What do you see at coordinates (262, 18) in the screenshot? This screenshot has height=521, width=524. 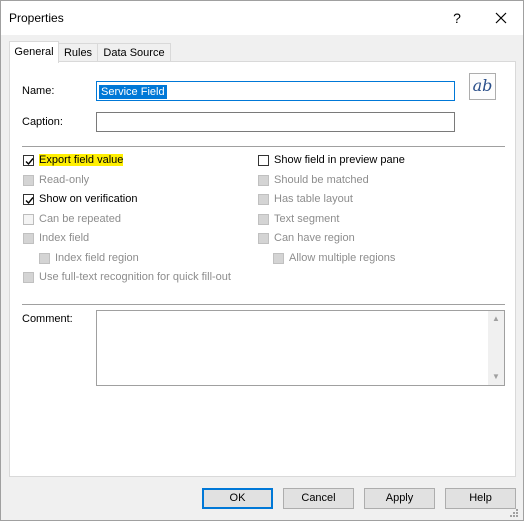 I see `title-bar: Properties ?` at bounding box center [262, 18].